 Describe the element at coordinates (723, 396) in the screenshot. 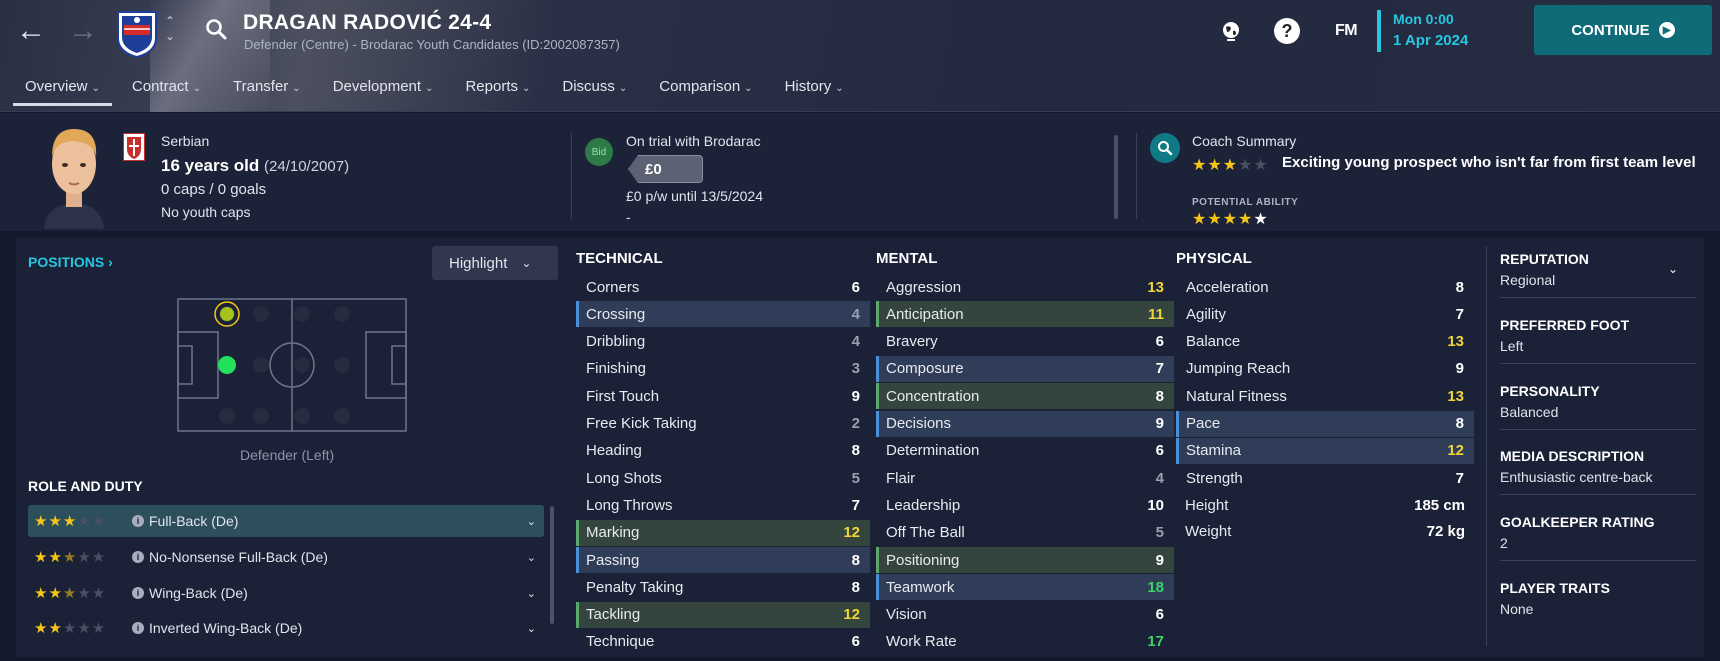

I see `attribute-row: First Touch 9` at that location.